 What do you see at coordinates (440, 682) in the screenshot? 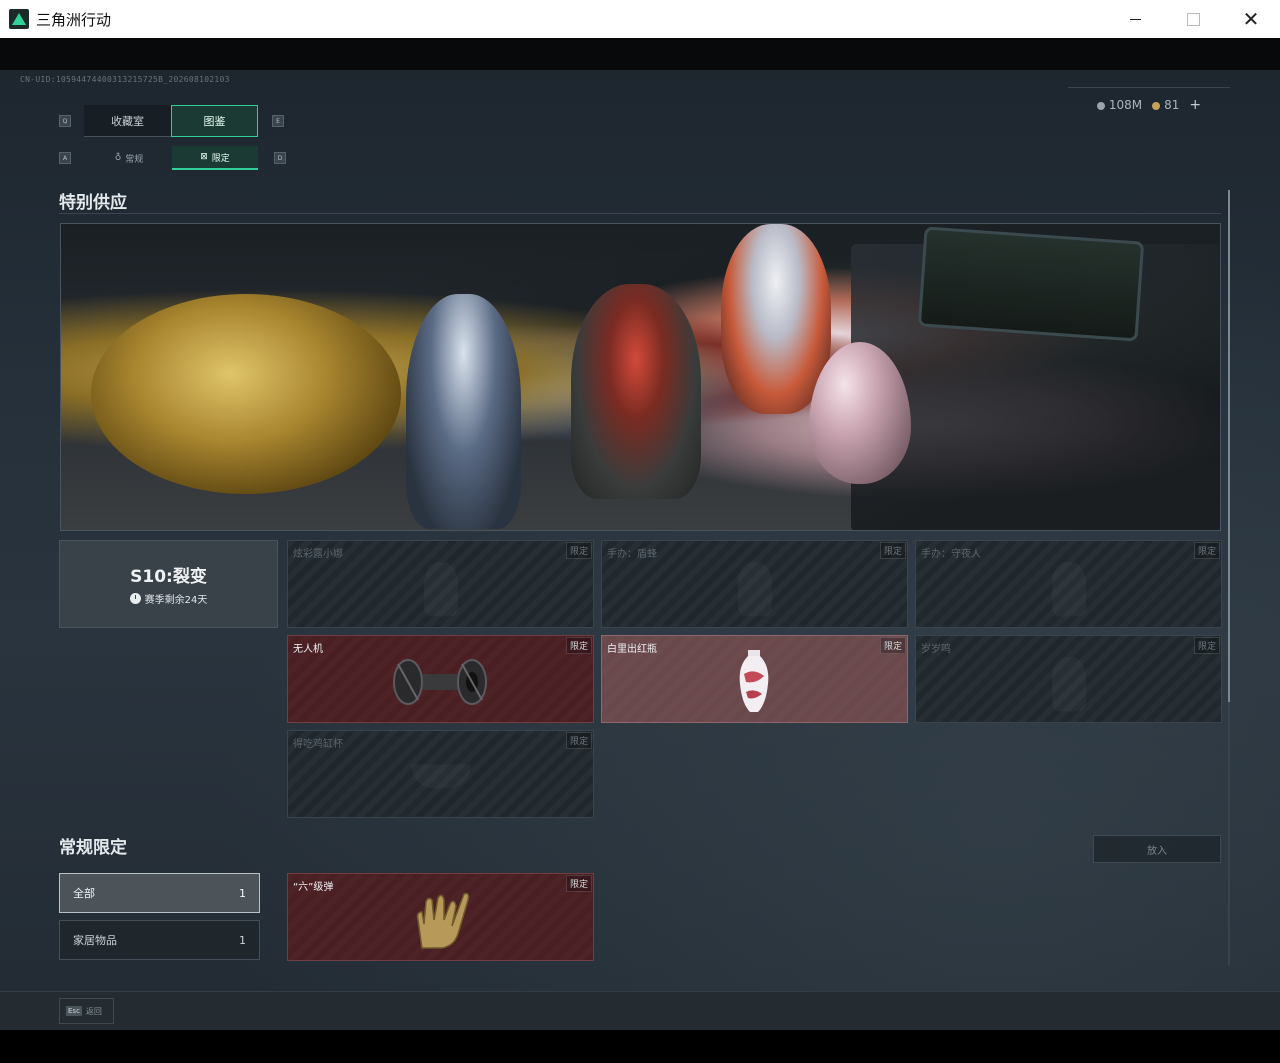
I see `drone-icon` at bounding box center [440, 682].